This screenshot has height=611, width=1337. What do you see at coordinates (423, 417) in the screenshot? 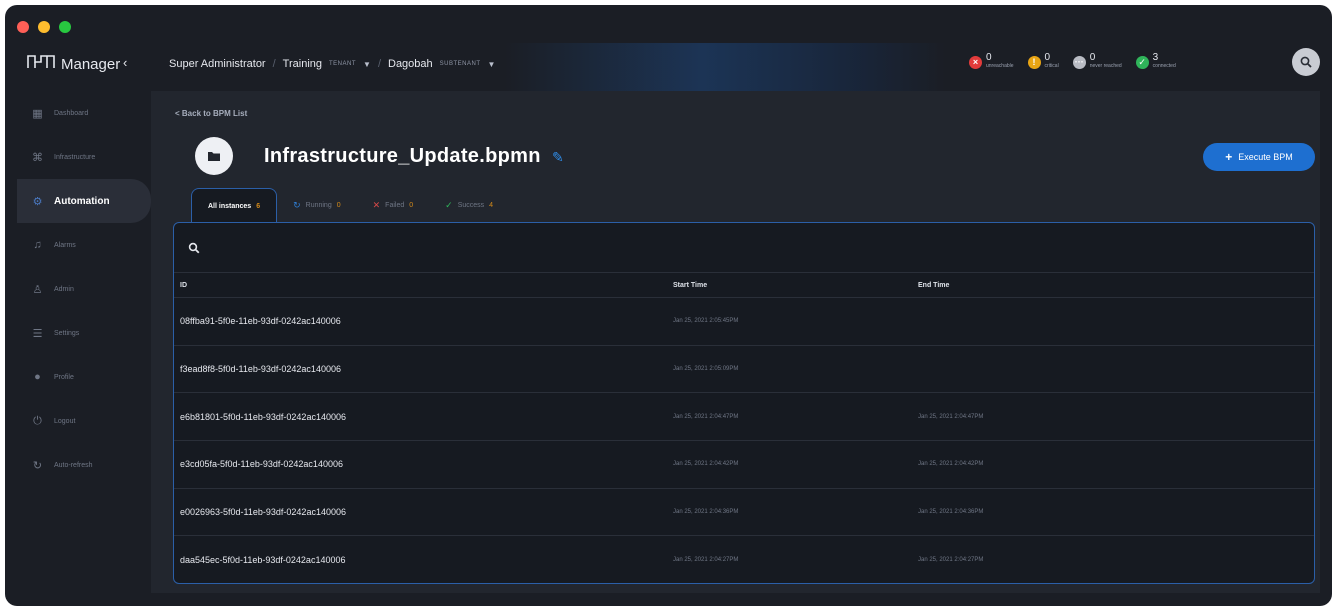
I see `instance-id: e6b81801-5f0d-11eb-93df-0242ac140006` at bounding box center [423, 417].